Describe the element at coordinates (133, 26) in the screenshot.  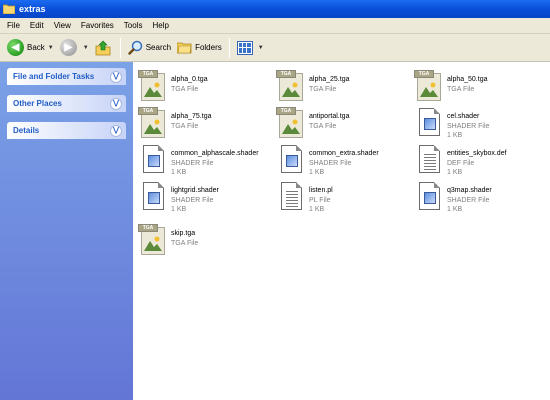
I see `menu-tools: Tools` at that location.